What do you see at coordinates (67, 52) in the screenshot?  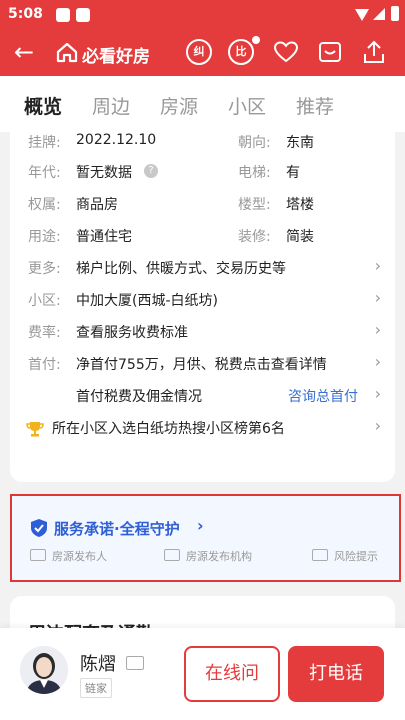 I see `house-logo-icon` at bounding box center [67, 52].